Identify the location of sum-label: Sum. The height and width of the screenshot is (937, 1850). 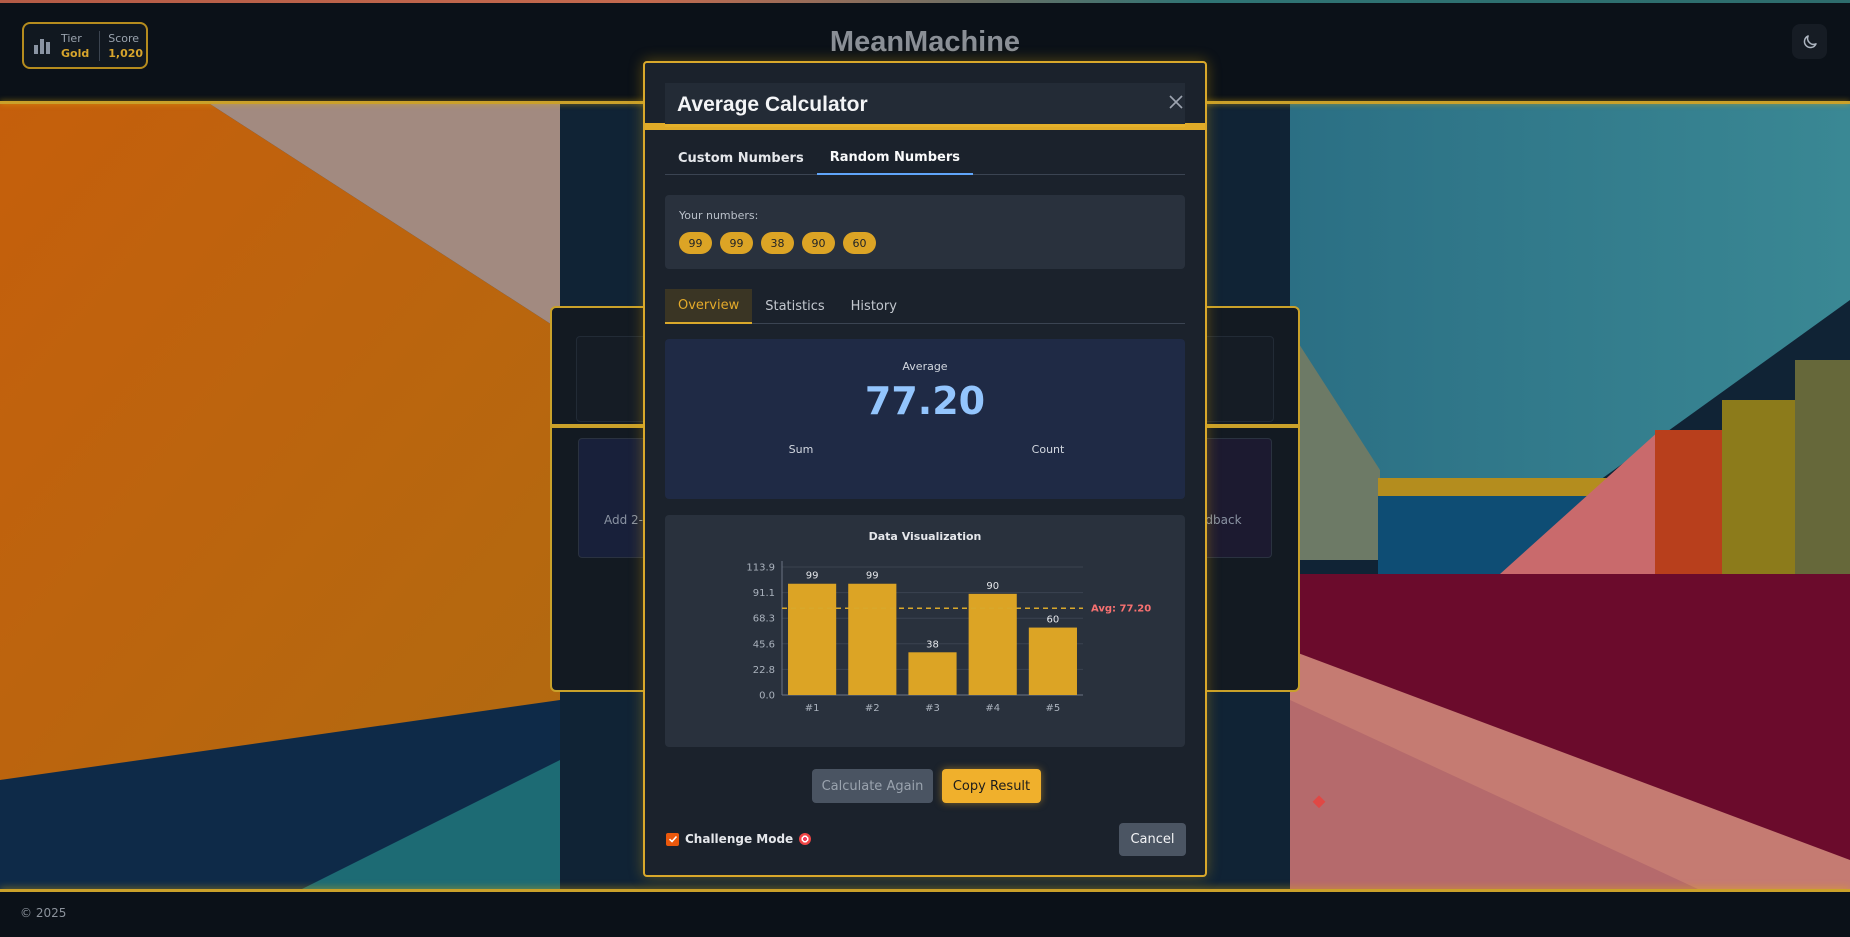
(801, 449).